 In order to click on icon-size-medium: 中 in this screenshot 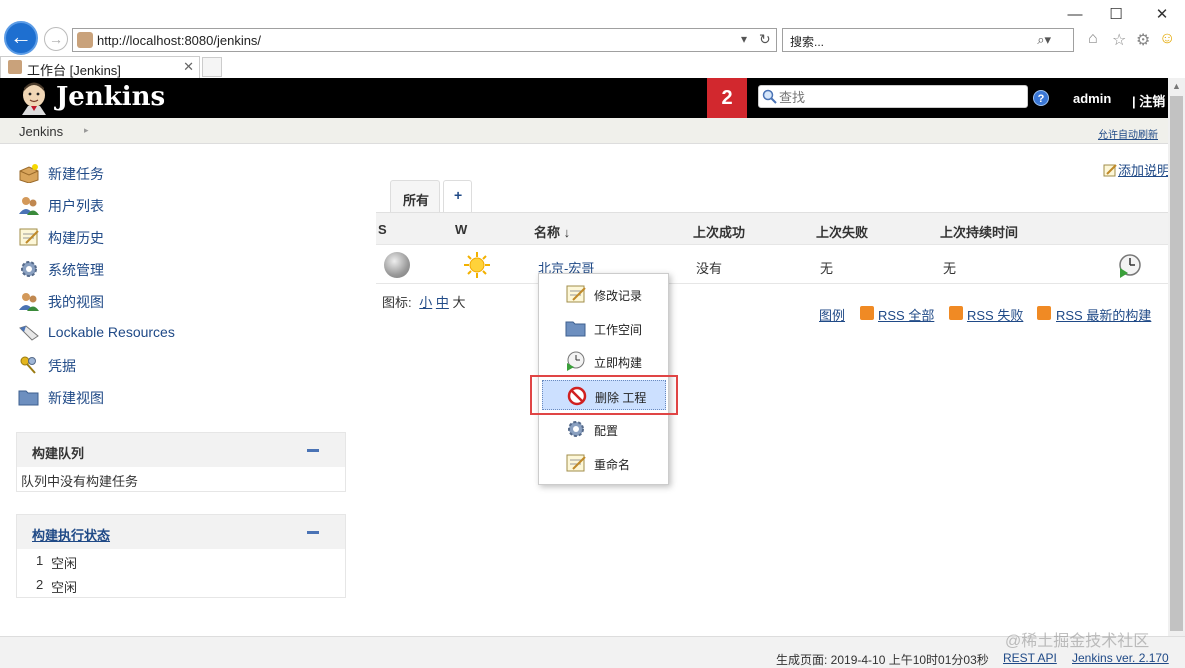, I will do `click(442, 302)`.